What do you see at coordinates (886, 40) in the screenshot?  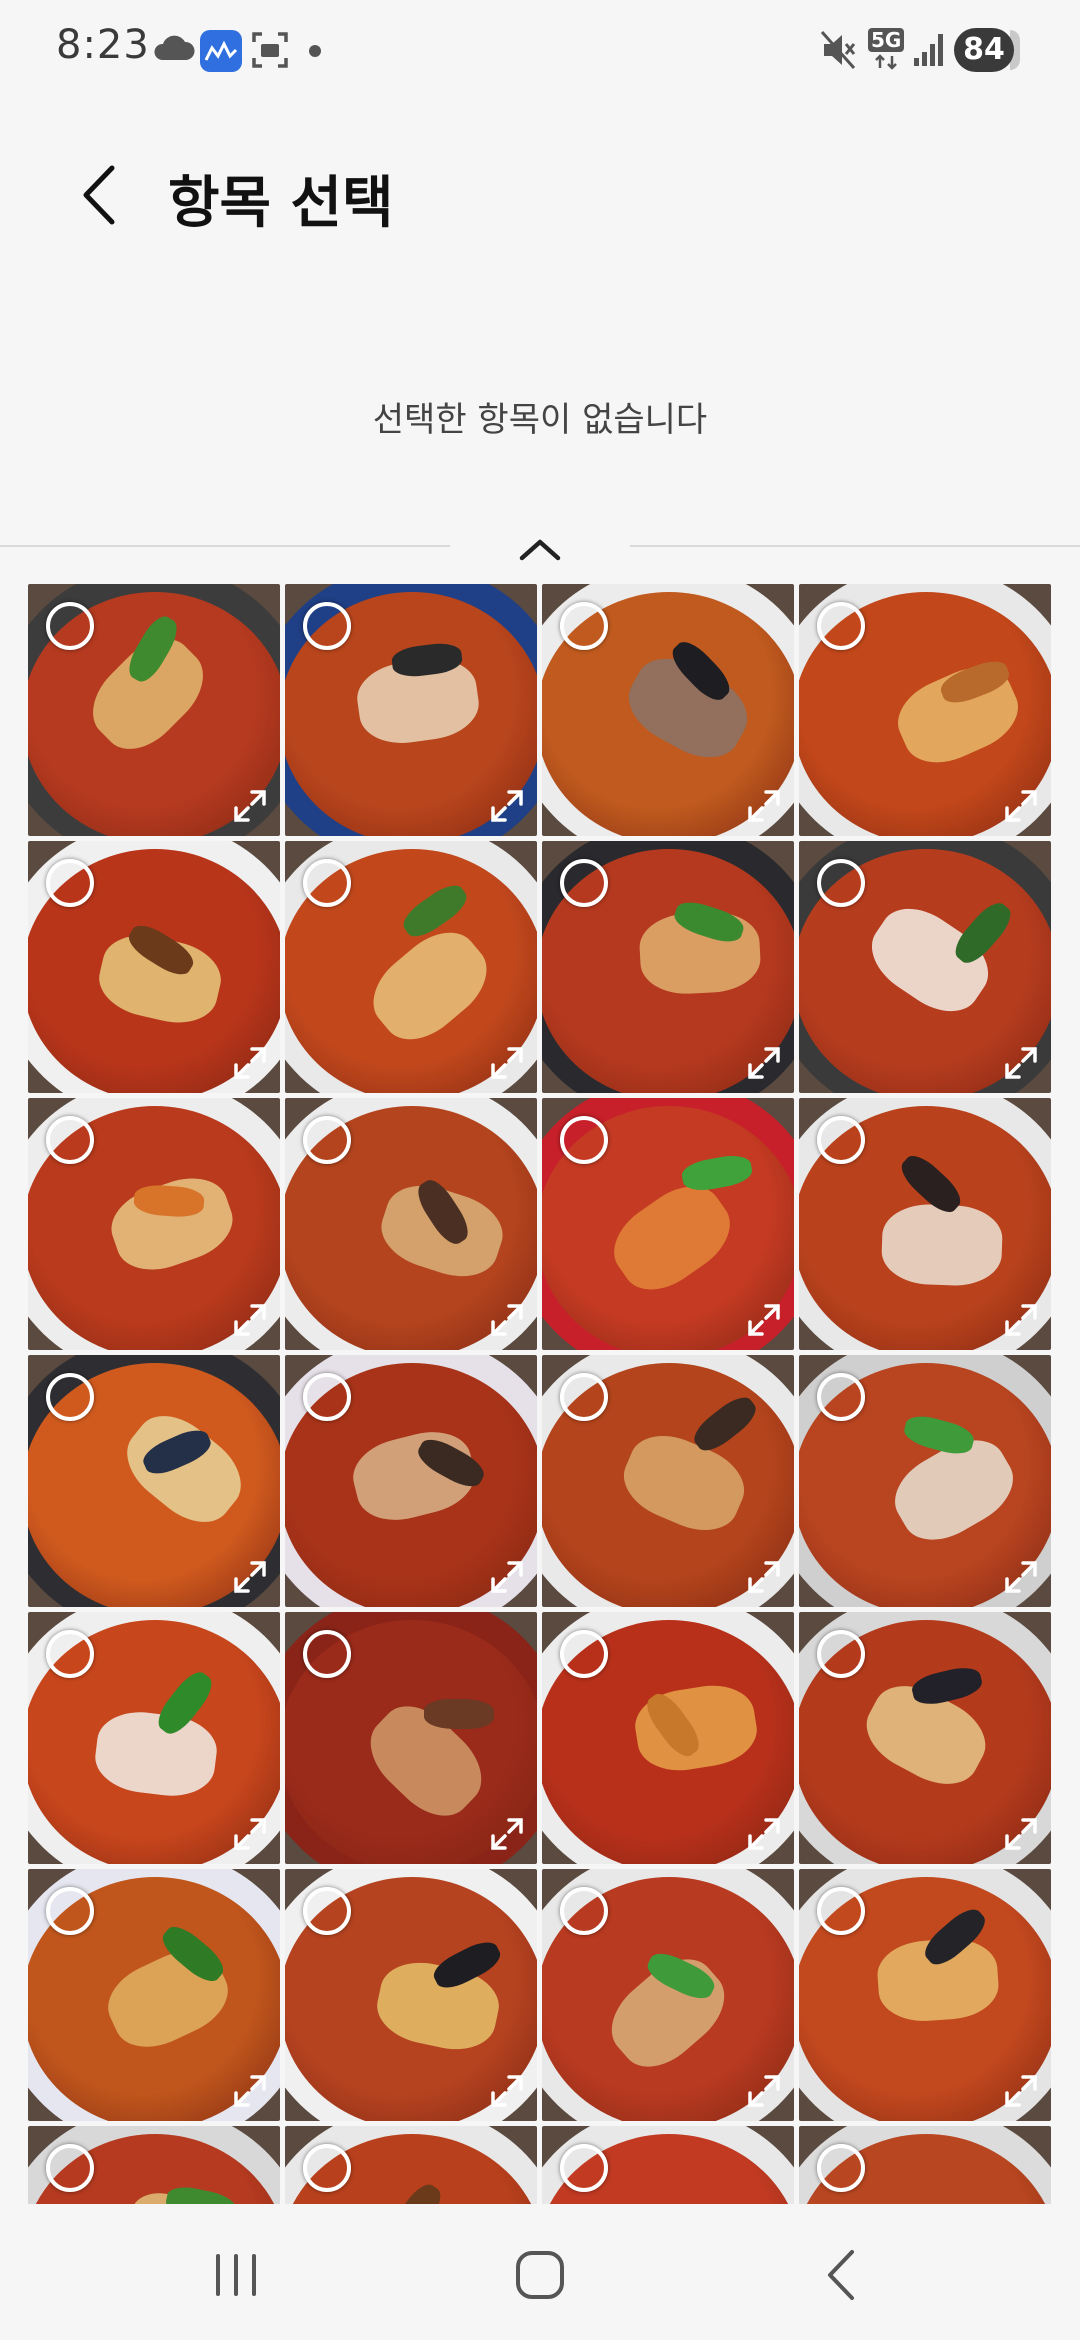 I see `network-label: 5G` at bounding box center [886, 40].